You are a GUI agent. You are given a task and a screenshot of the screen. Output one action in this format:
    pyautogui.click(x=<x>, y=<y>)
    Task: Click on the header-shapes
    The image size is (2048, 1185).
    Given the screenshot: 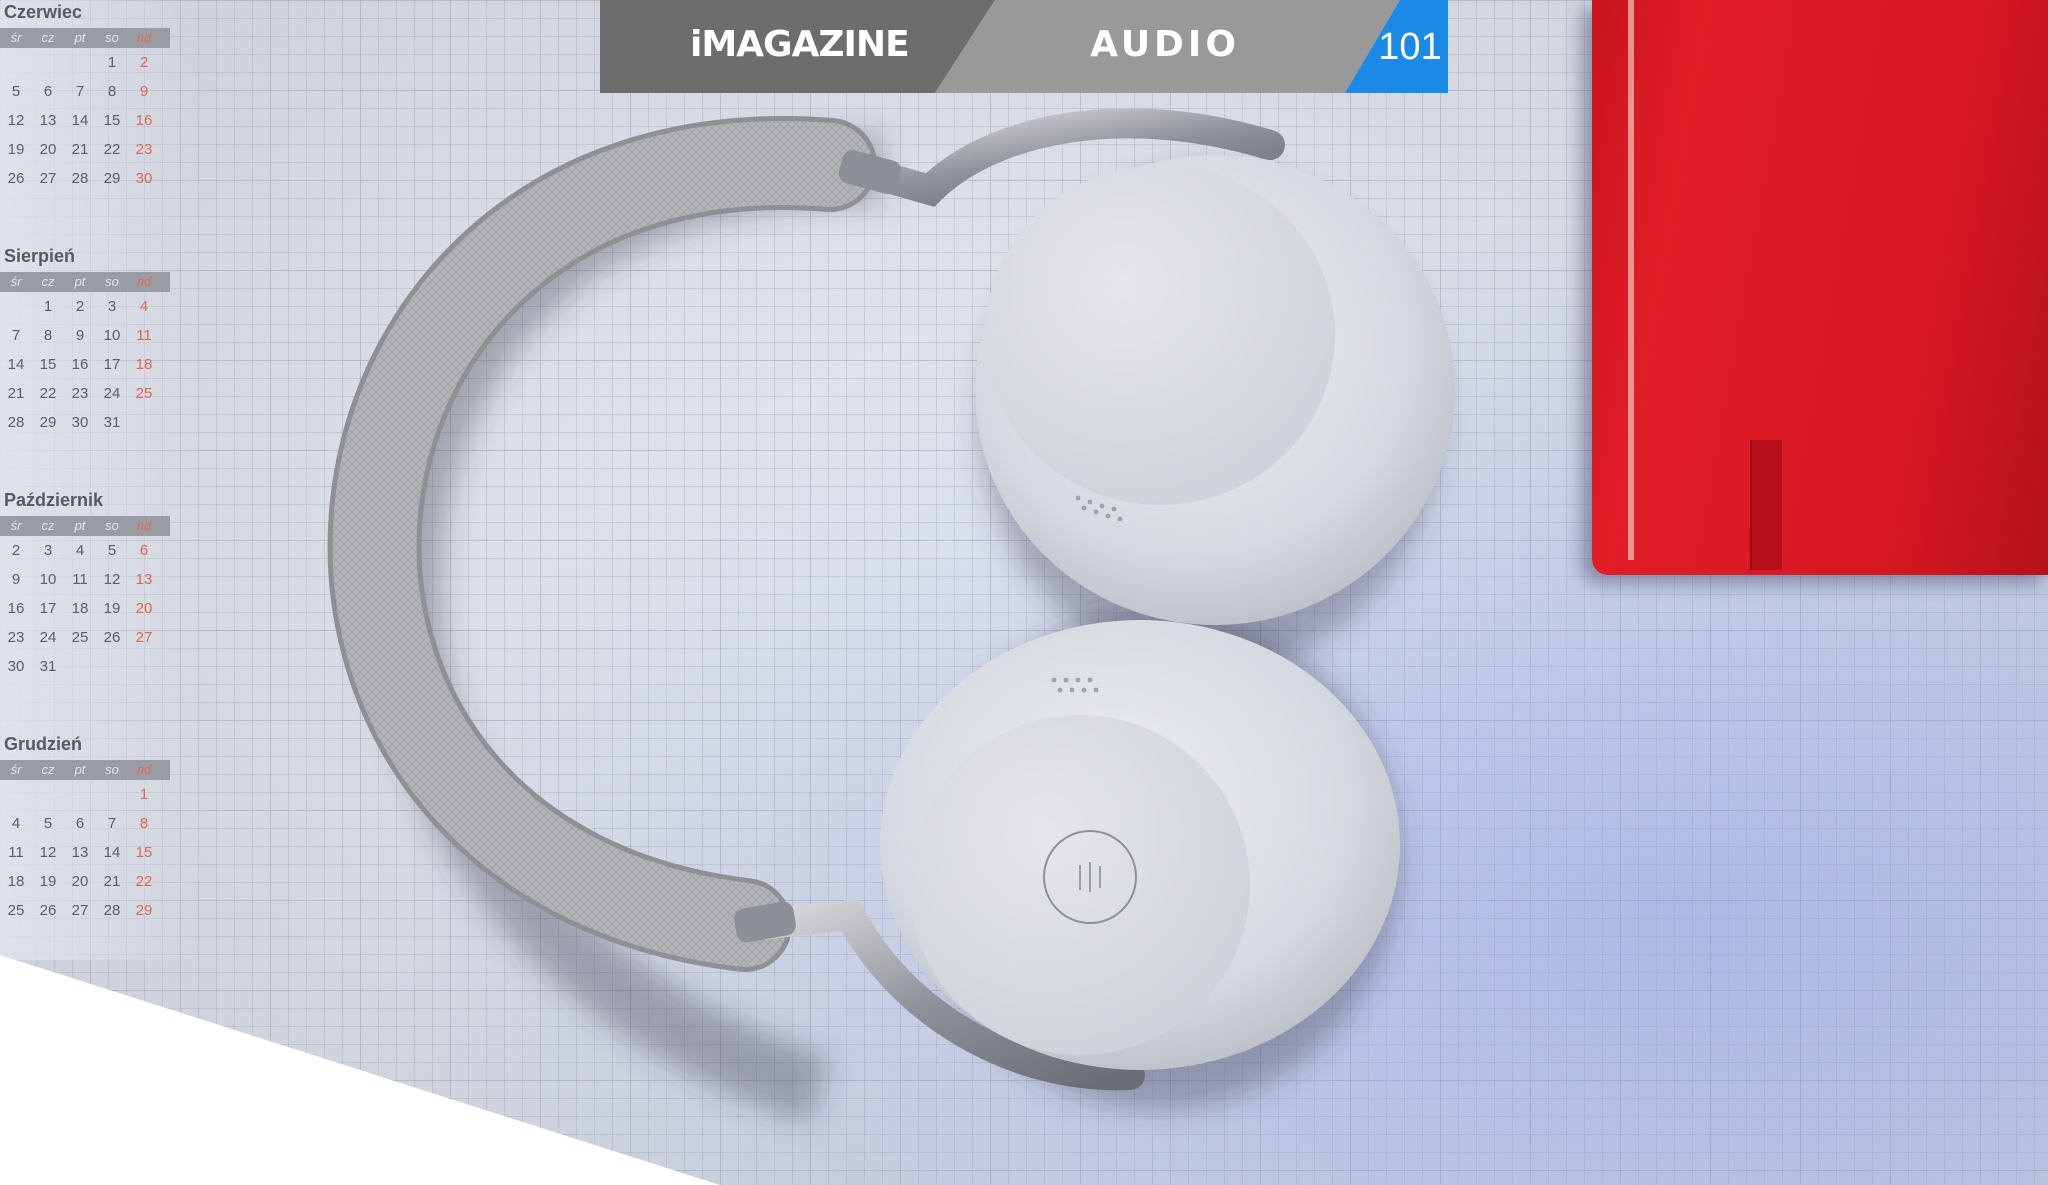 What is the action you would take?
    pyautogui.click(x=1024, y=46)
    